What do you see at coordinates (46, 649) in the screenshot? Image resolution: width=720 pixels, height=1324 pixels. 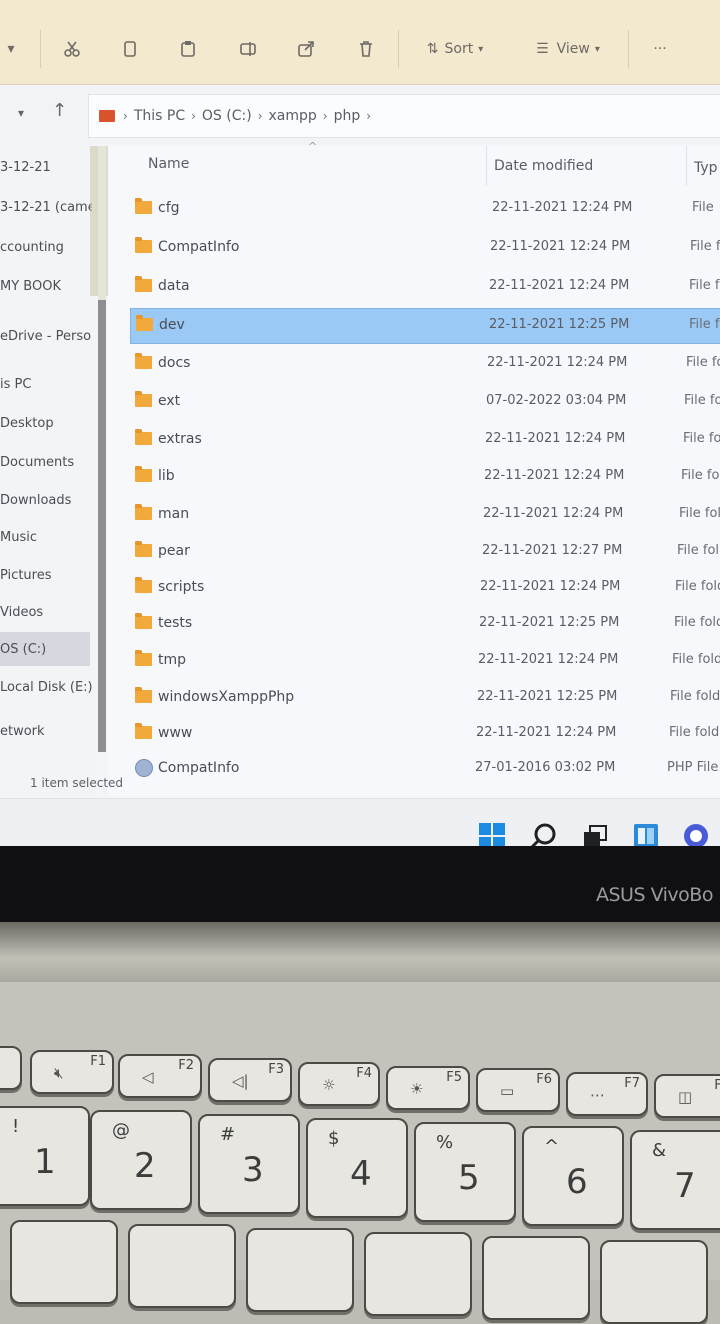 I see `sidebar-item-os-c: OS (C:)` at bounding box center [46, 649].